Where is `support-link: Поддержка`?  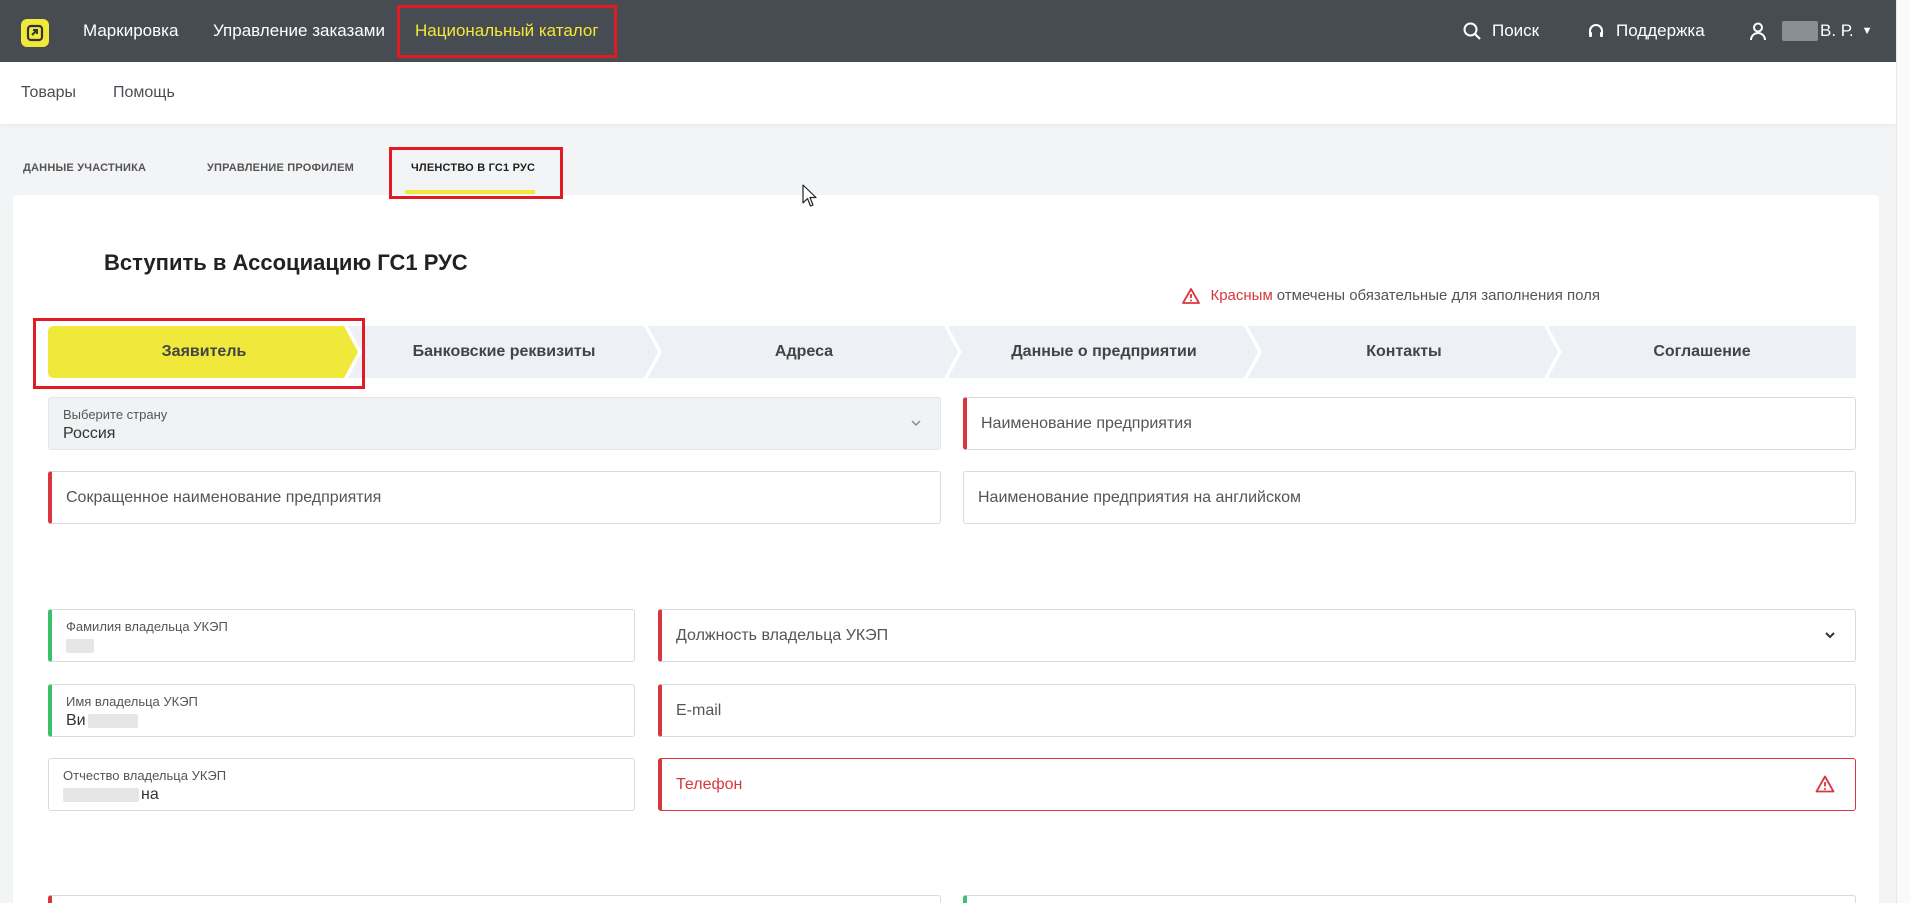 support-link: Поддержка is located at coordinates (1645, 31).